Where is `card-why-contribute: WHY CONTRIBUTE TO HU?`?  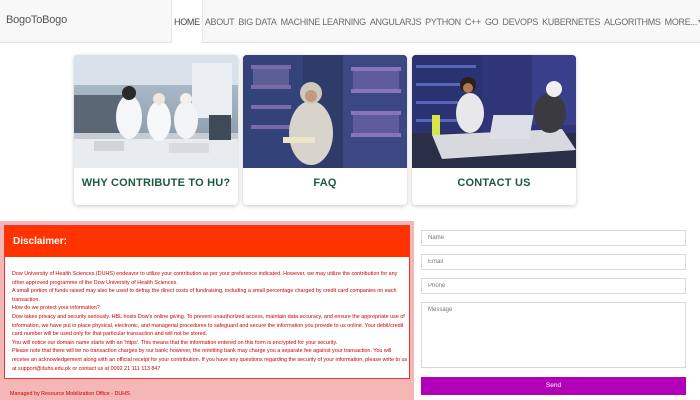
card-why-contribute: WHY CONTRIBUTE TO HU? is located at coordinates (156, 130).